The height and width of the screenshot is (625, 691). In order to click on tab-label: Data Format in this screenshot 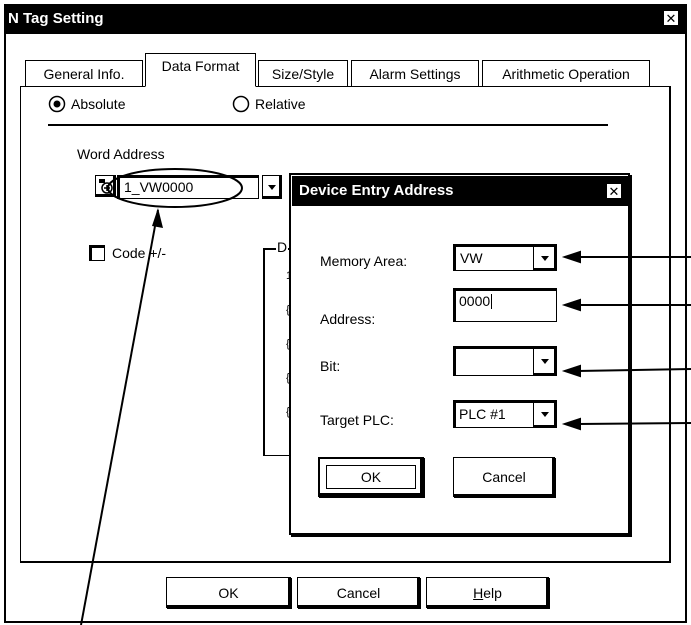, I will do `click(200, 66)`.